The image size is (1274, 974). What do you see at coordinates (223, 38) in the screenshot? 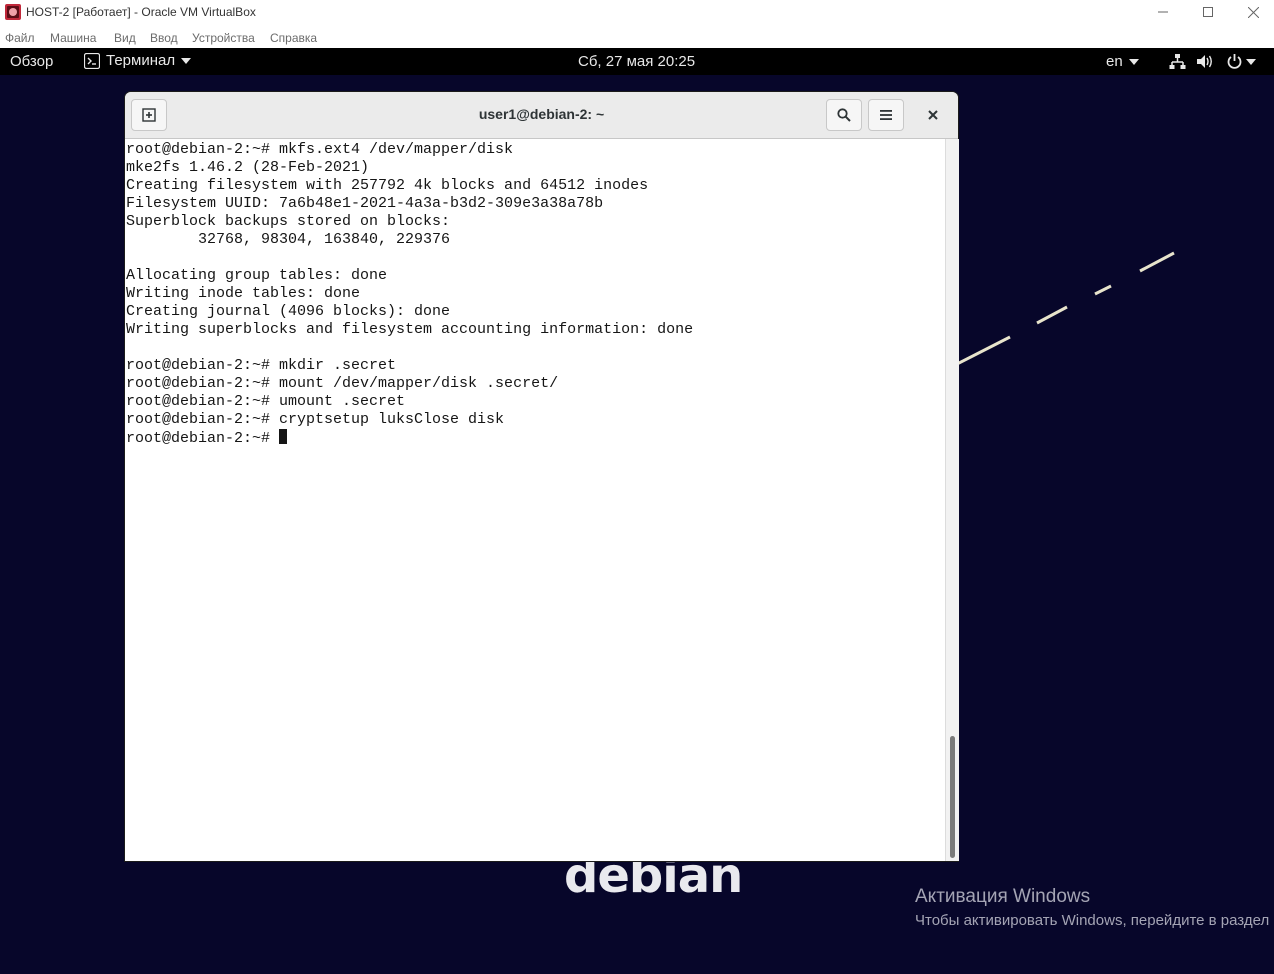
I see `menu-devices: Устройства` at bounding box center [223, 38].